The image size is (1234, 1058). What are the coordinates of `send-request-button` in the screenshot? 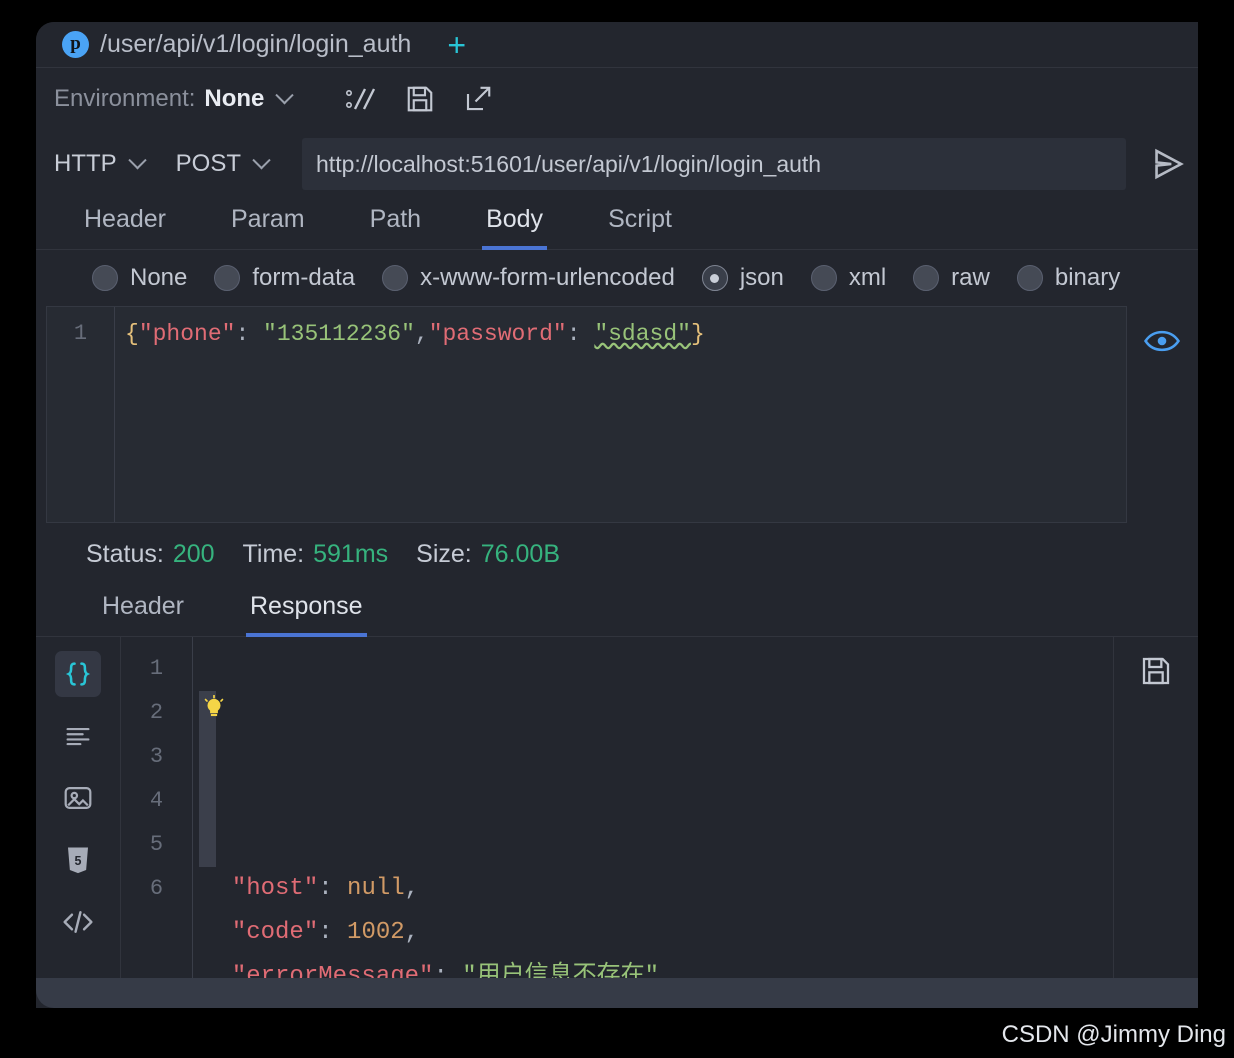 It's located at (1168, 164).